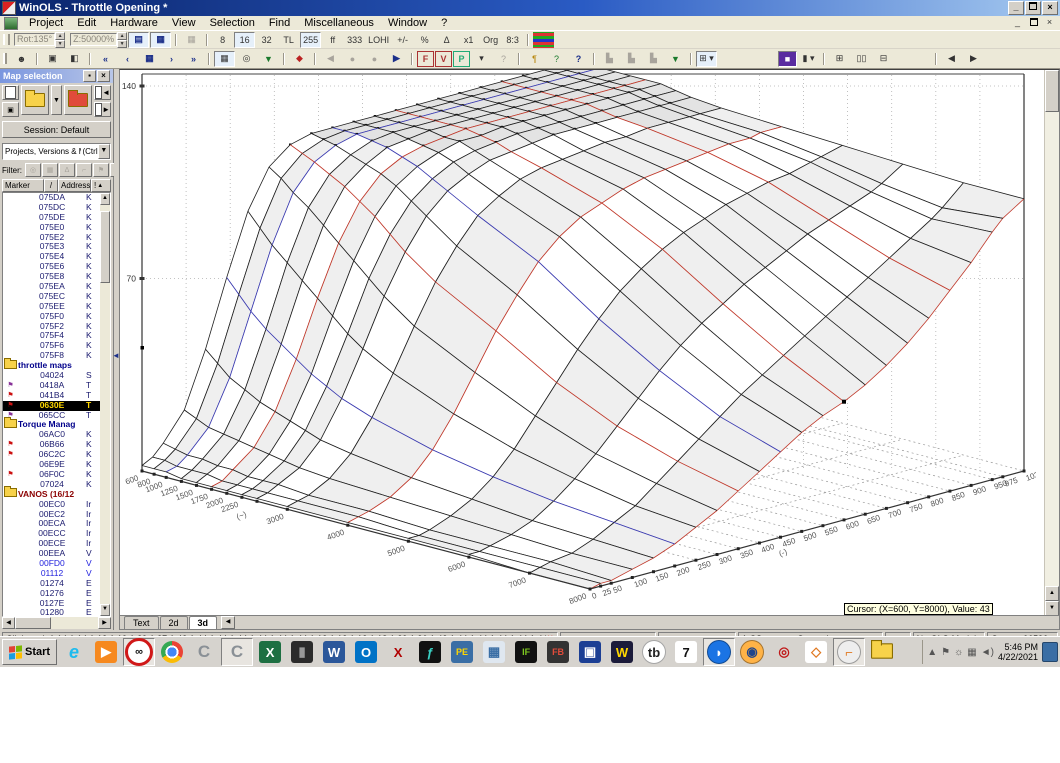 The width and height of the screenshot is (1060, 763). What do you see at coordinates (534, 59) in the screenshot?
I see `bookmark-button: ¶` at bounding box center [534, 59].